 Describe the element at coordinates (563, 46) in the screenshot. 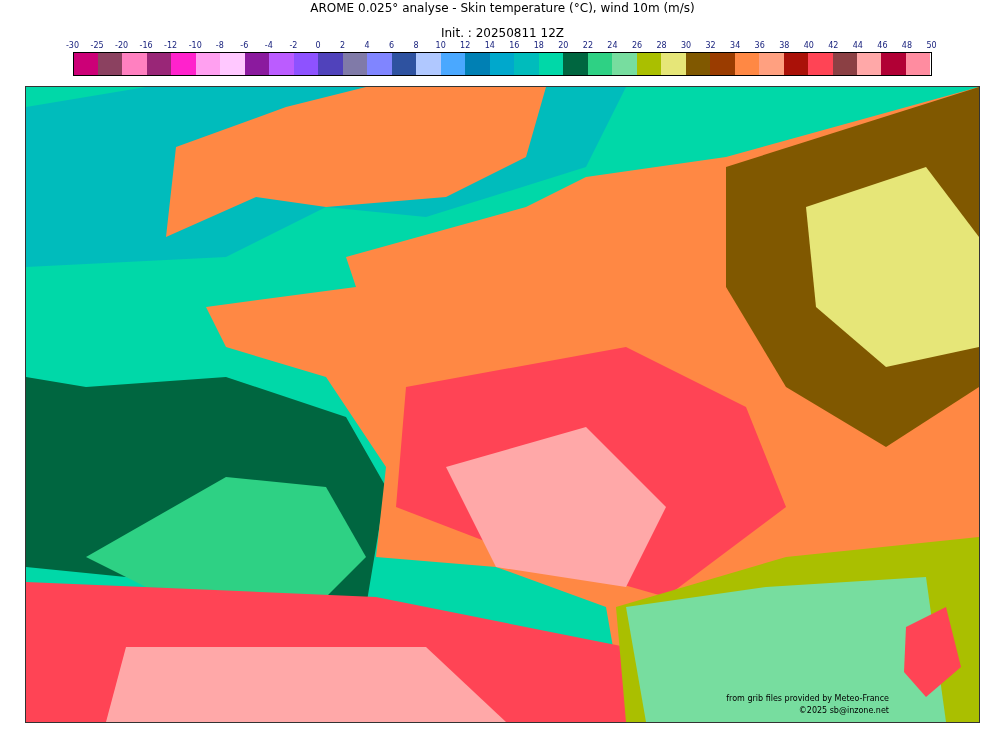

I see `colorbar-tick-label: 20` at that location.